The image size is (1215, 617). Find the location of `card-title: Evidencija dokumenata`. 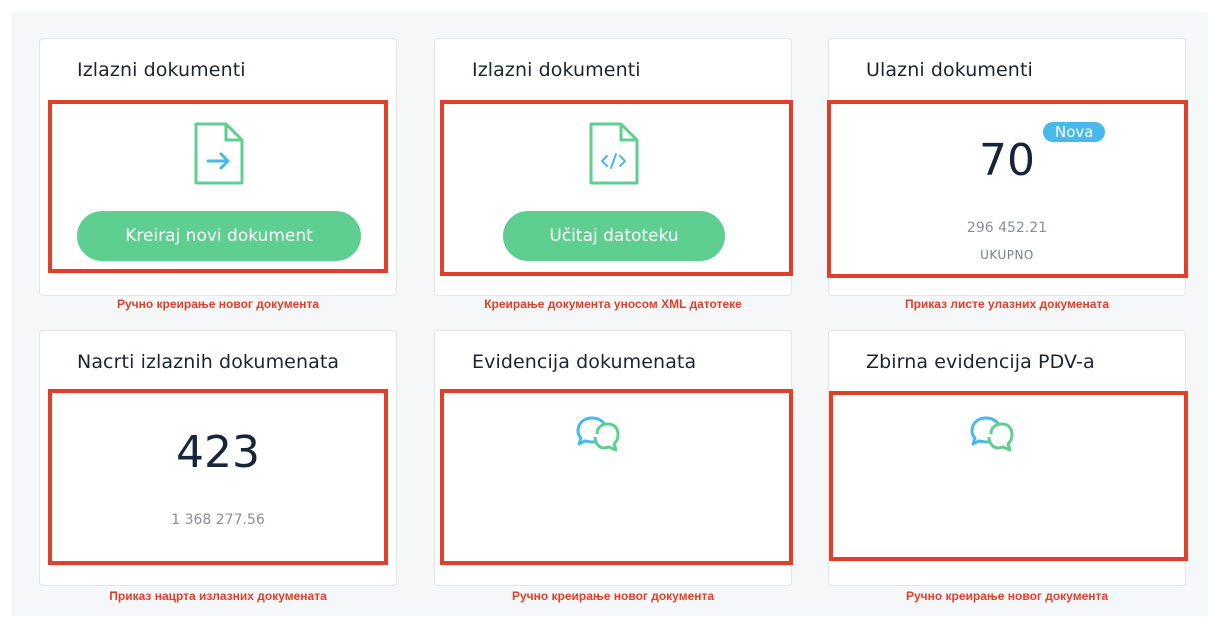

card-title: Evidencija dokumenata is located at coordinates (584, 362).